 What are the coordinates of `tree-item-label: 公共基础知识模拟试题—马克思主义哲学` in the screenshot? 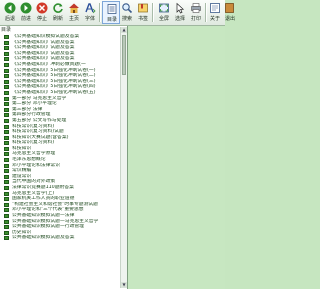 It's located at (55, 221).